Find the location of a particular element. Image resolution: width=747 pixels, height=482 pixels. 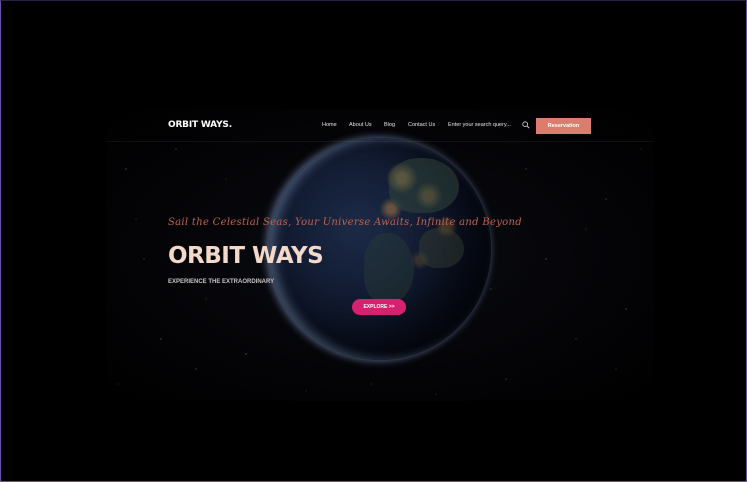

search-icon is located at coordinates (526, 125).